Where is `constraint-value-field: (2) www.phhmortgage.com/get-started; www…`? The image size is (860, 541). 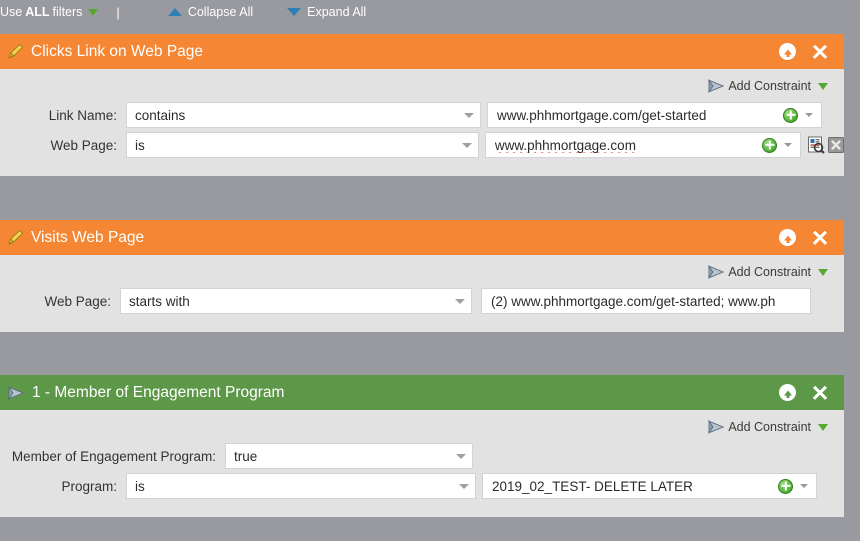
constraint-value-field: (2) www.phhmortgage.com/get-started; www… is located at coordinates (646, 301).